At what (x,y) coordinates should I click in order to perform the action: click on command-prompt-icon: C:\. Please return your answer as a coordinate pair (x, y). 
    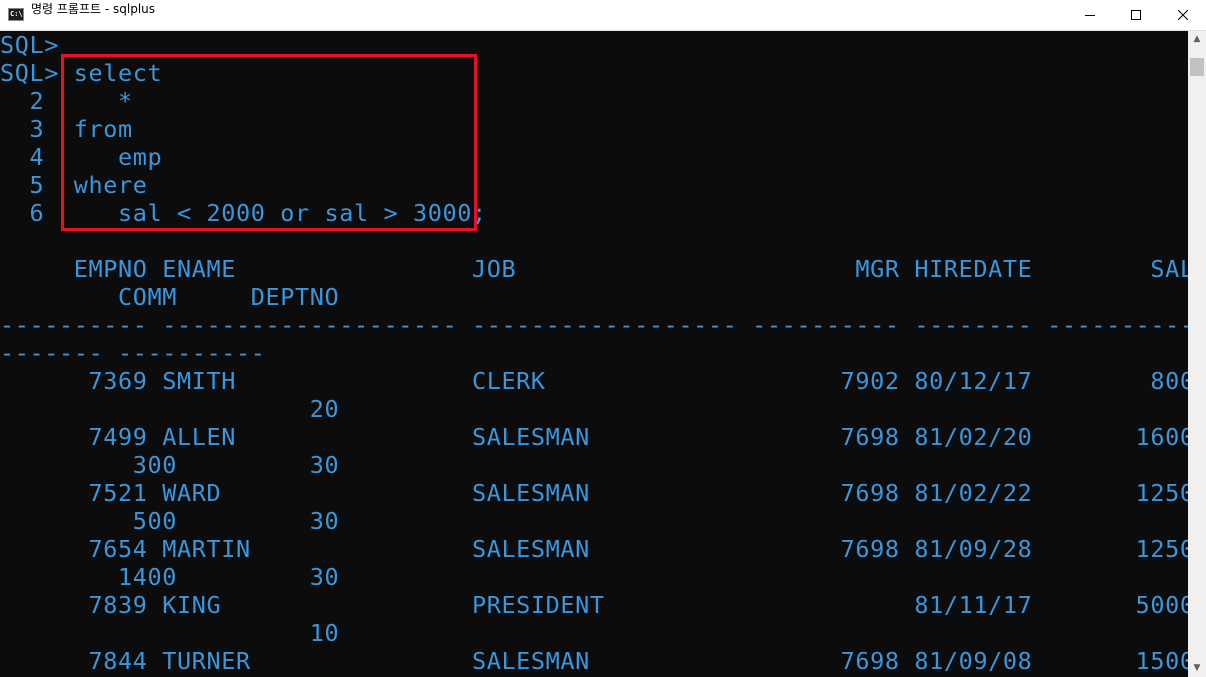
    Looking at the image, I should click on (16, 14).